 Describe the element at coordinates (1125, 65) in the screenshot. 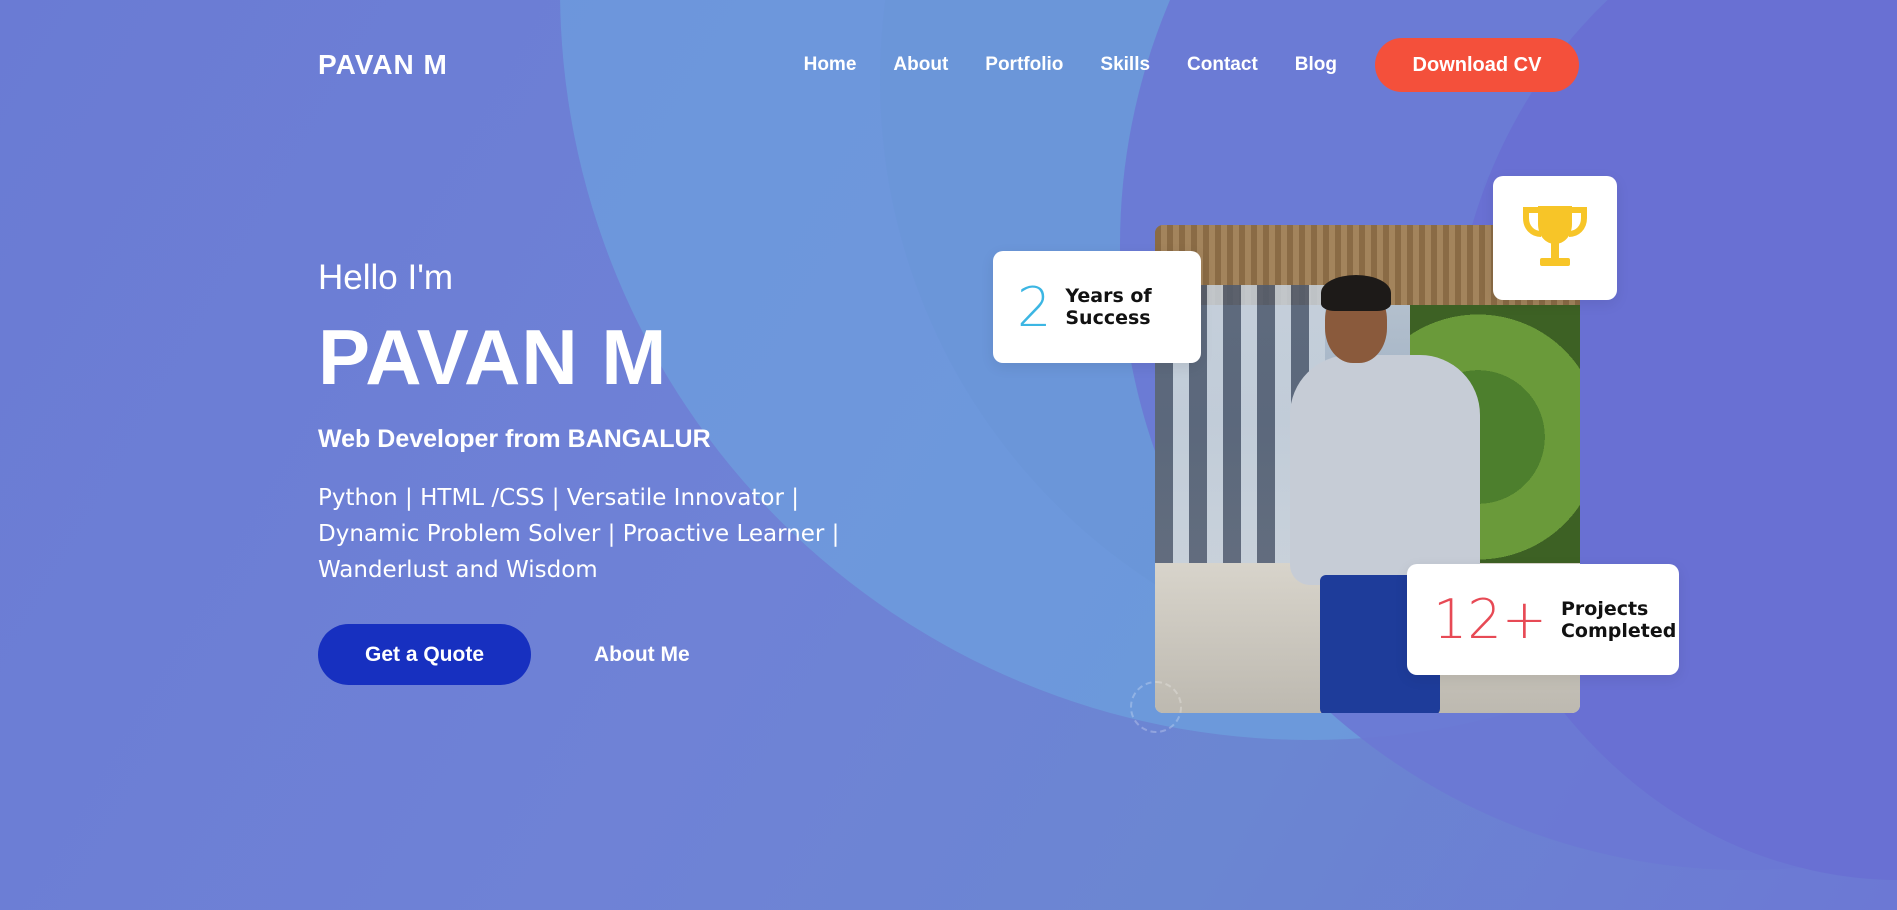

I see `nav-skills: Skills` at that location.